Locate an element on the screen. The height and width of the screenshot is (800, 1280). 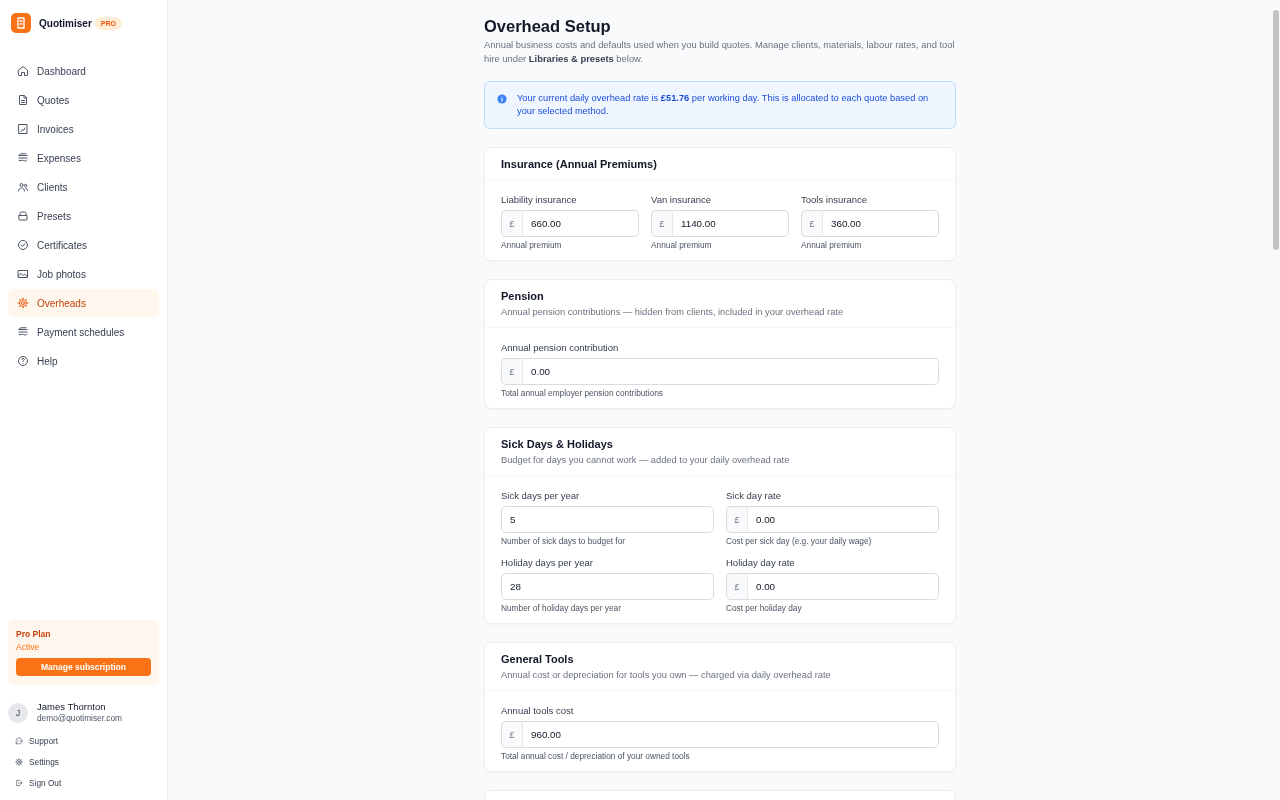
section-title: Insurance (Annual Premiums) is located at coordinates (579, 164).